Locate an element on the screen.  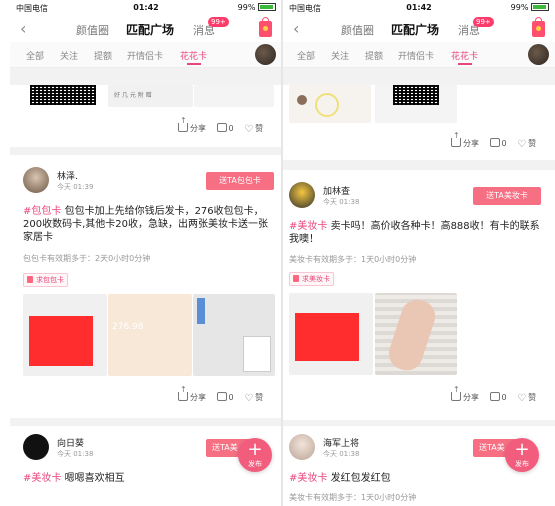
author-name: 海军上将 is located at coordinates (341, 442).